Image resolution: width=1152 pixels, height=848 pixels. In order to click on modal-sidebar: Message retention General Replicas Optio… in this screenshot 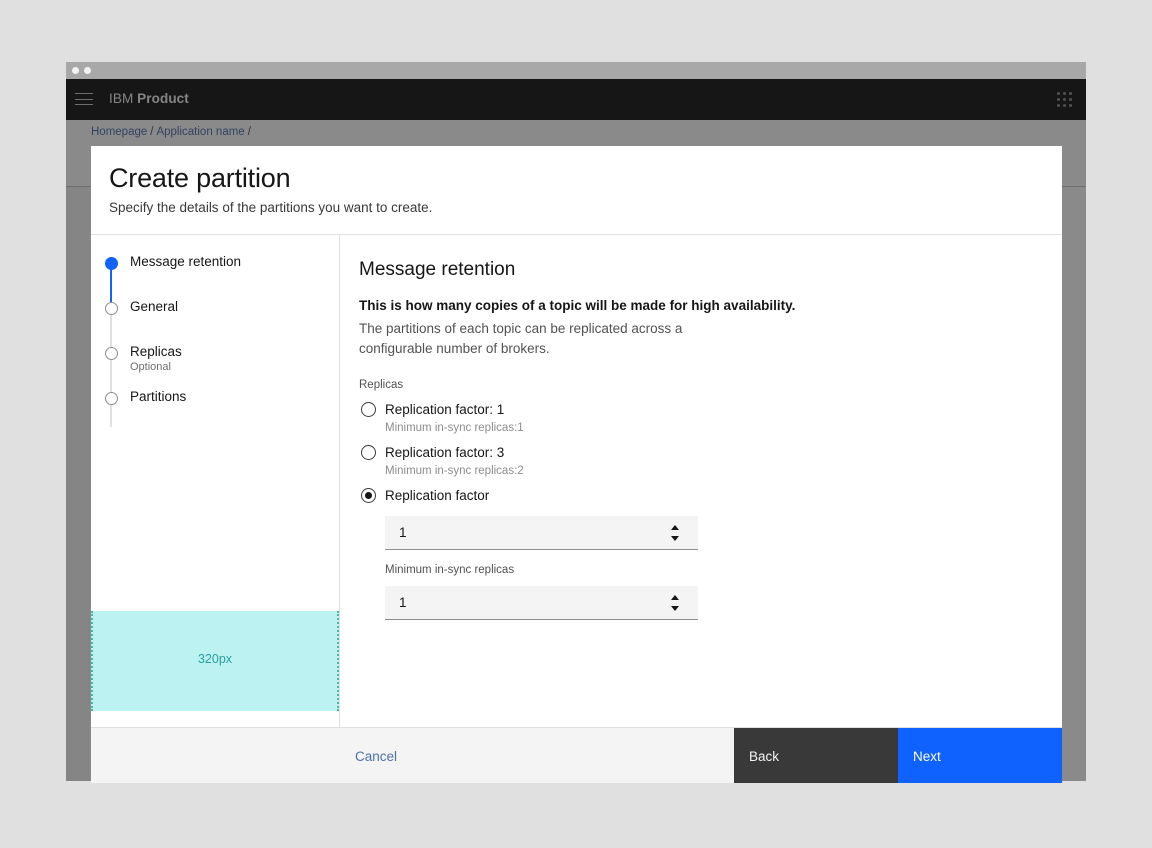, I will do `click(215, 481)`.